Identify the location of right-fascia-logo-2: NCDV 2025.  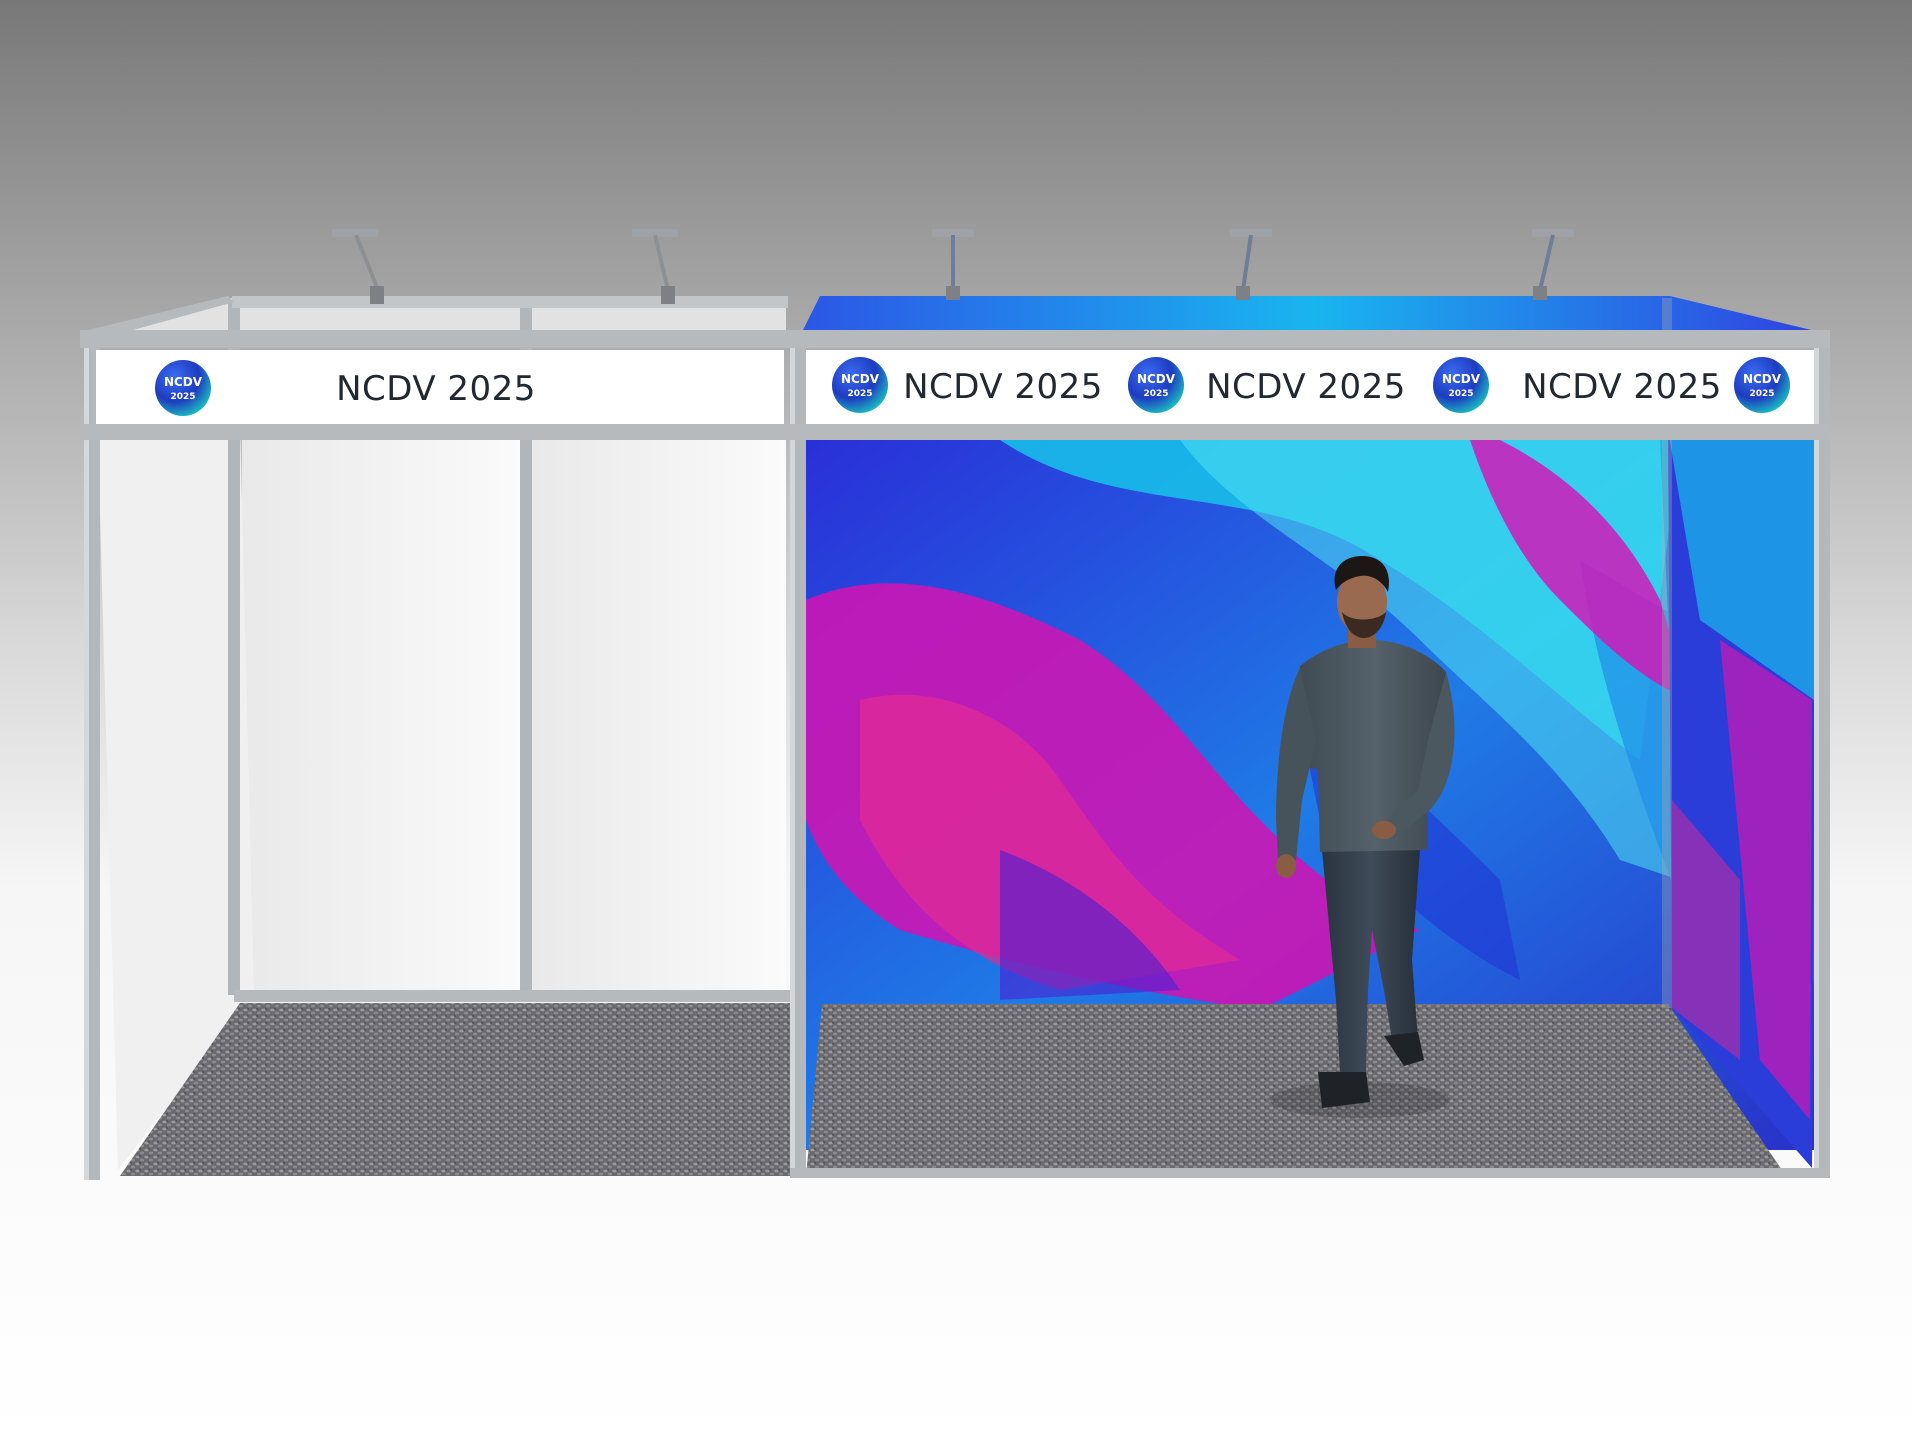
(1156, 385).